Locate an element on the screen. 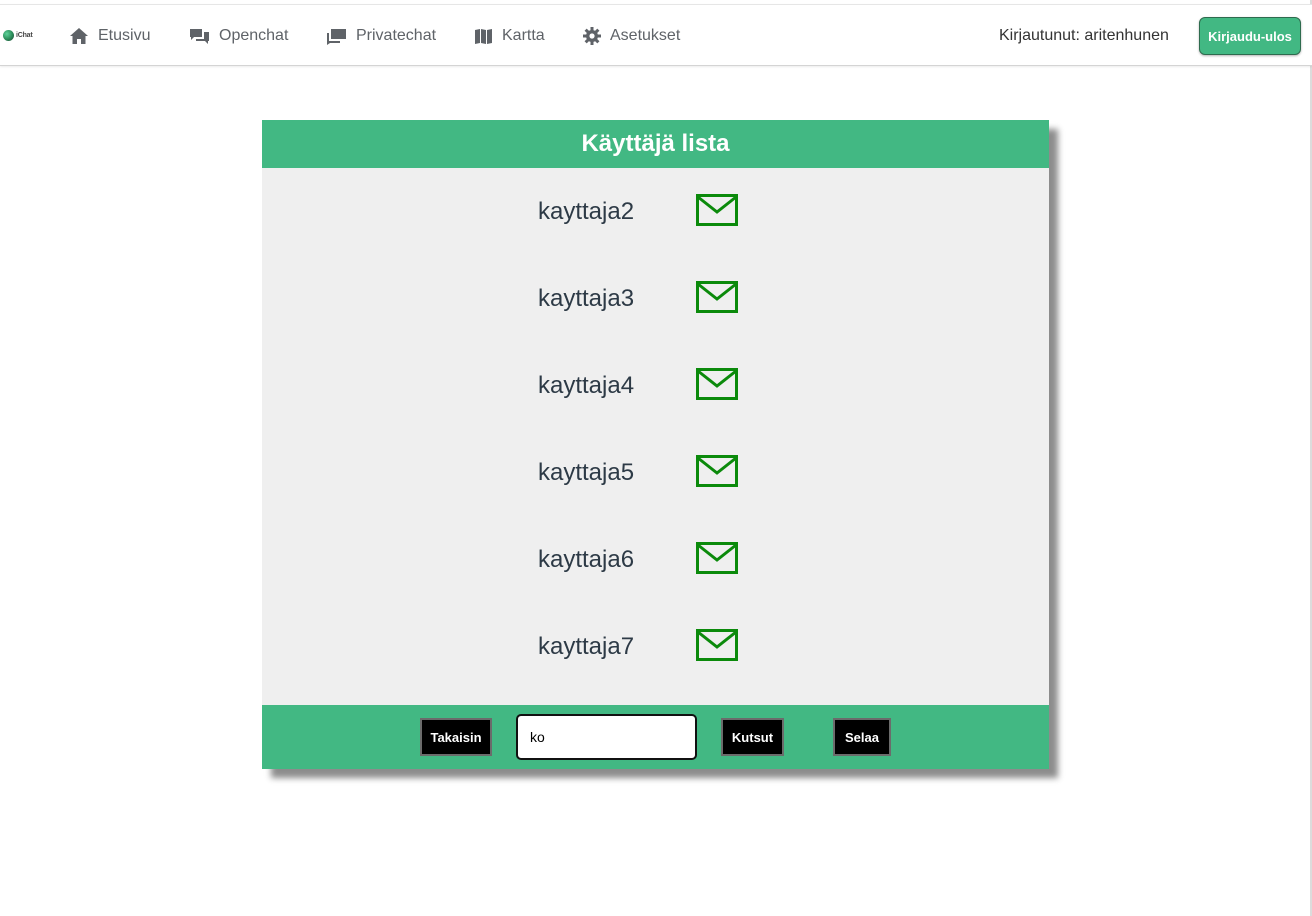 The height and width of the screenshot is (916, 1312). card-title: Käyttäjä lista is located at coordinates (655, 144).